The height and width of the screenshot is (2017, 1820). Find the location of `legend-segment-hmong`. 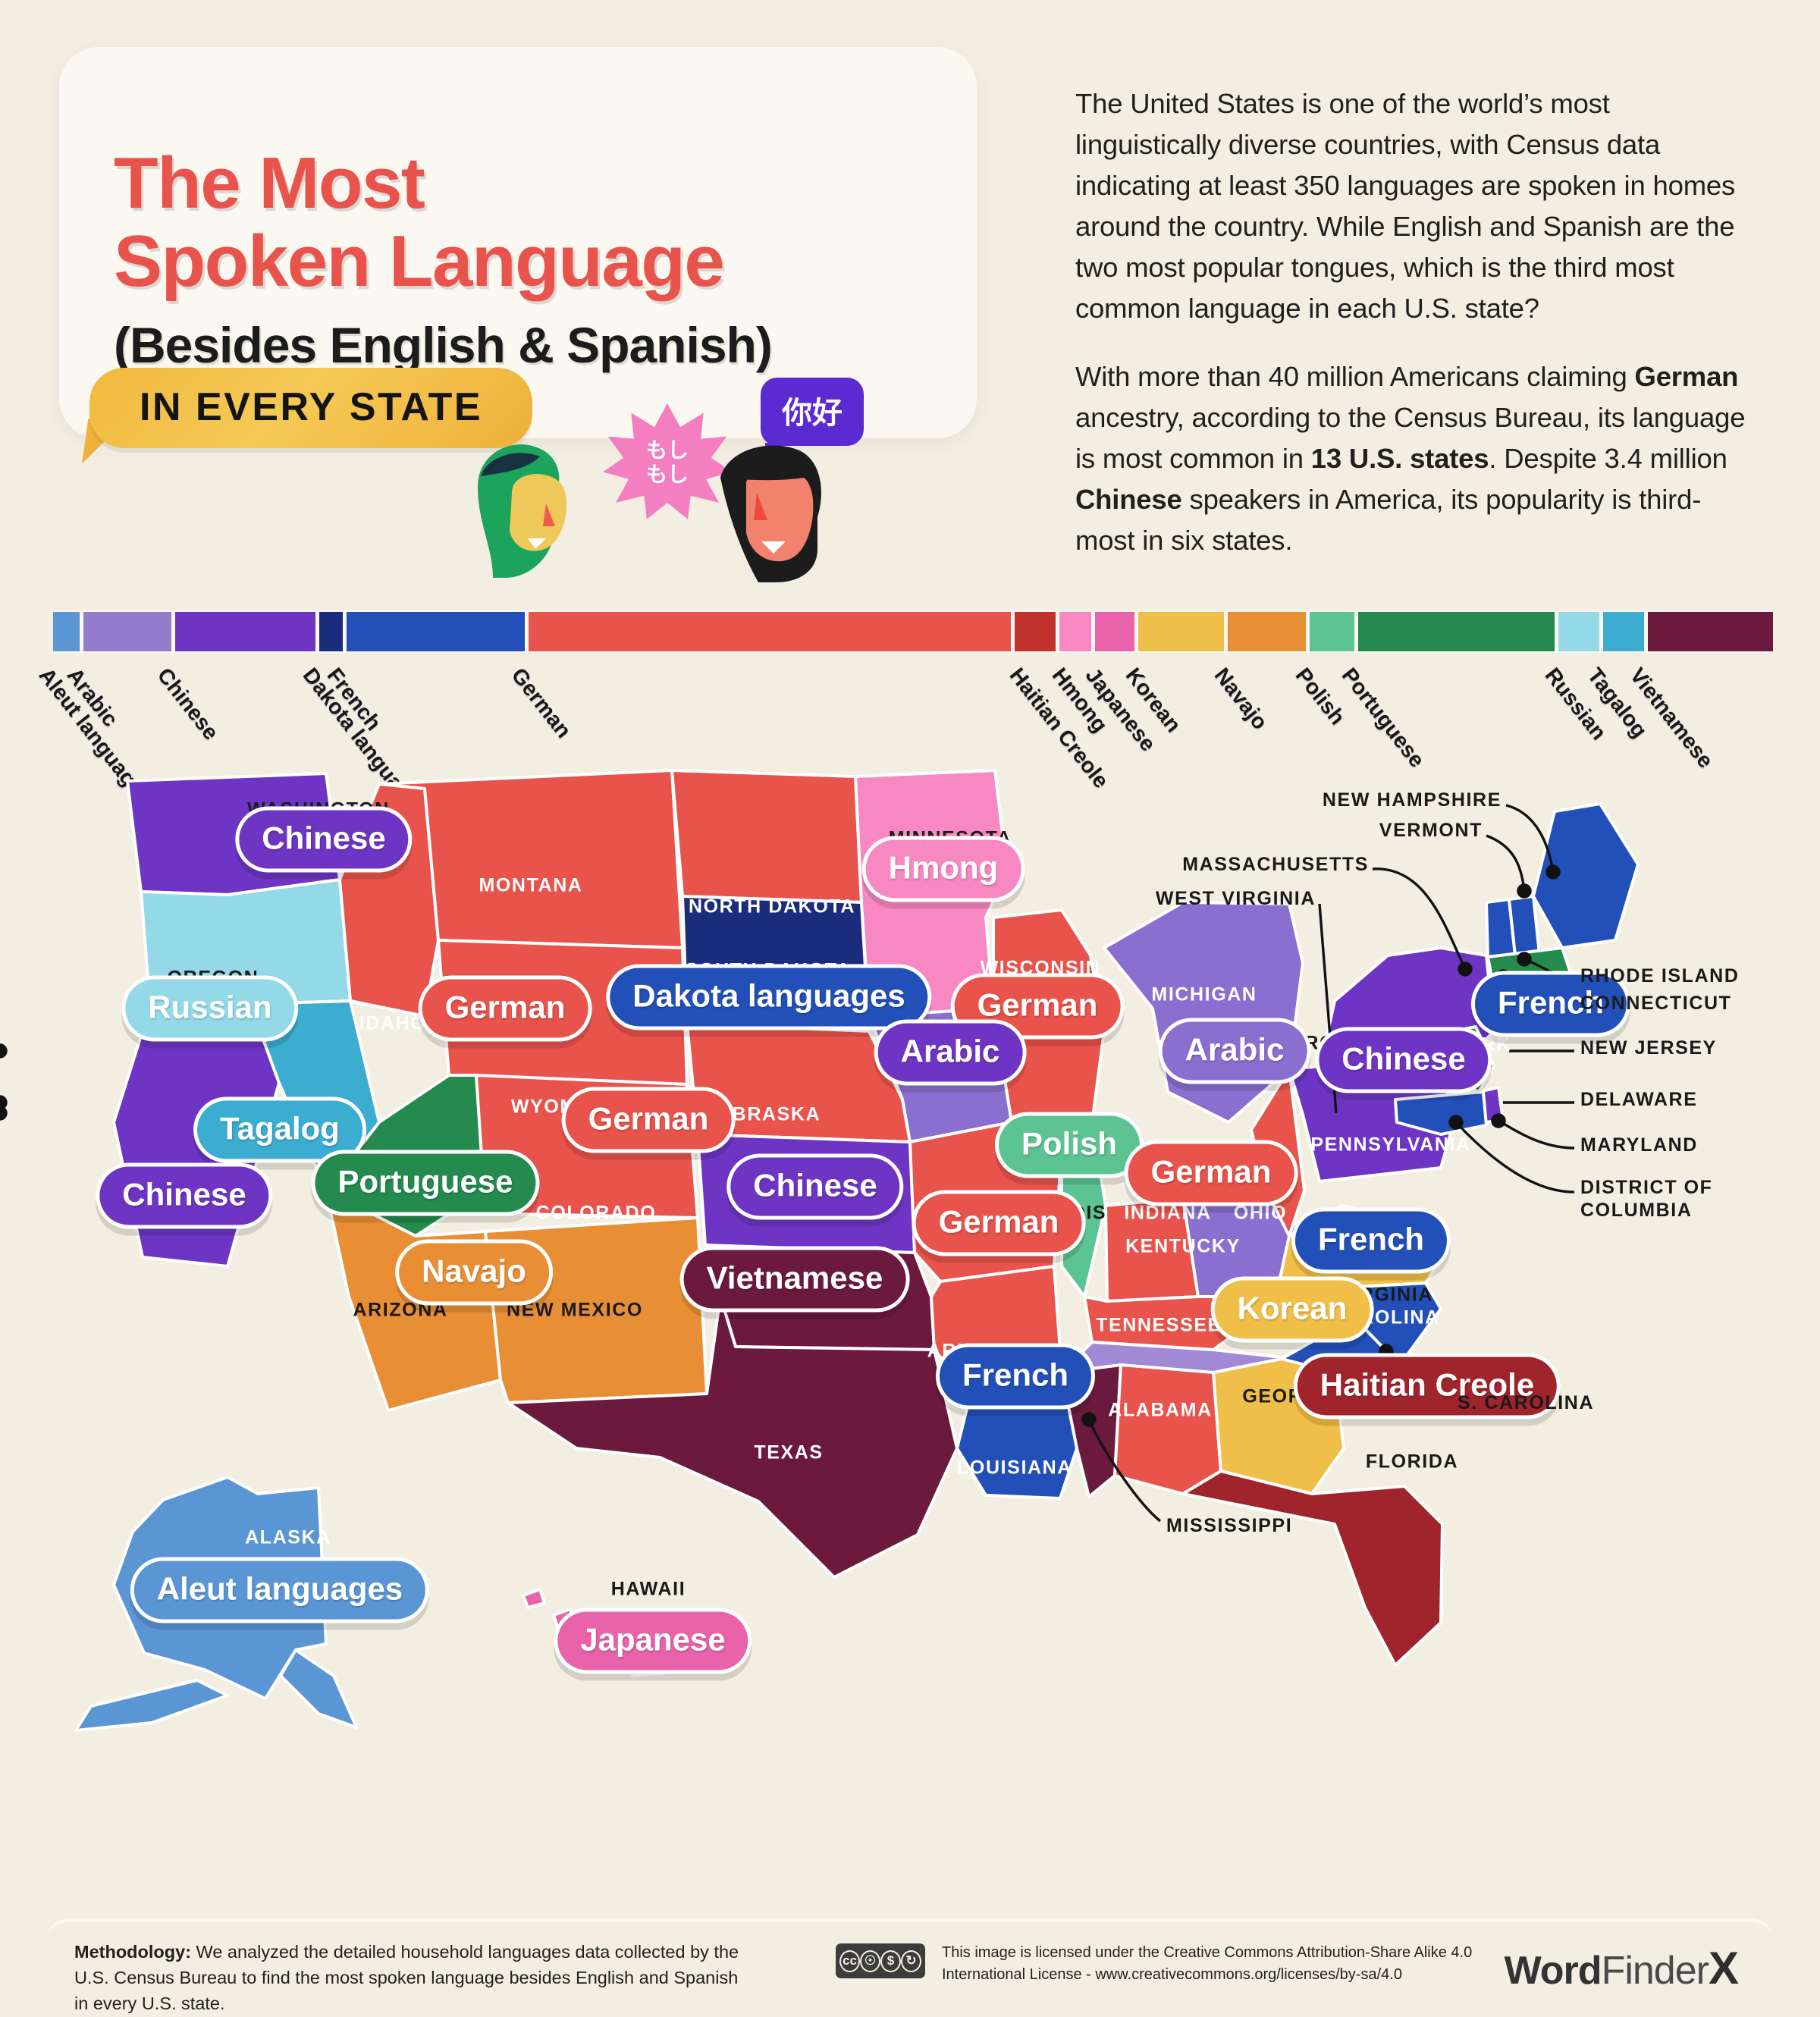

legend-segment-hmong is located at coordinates (1075, 631).